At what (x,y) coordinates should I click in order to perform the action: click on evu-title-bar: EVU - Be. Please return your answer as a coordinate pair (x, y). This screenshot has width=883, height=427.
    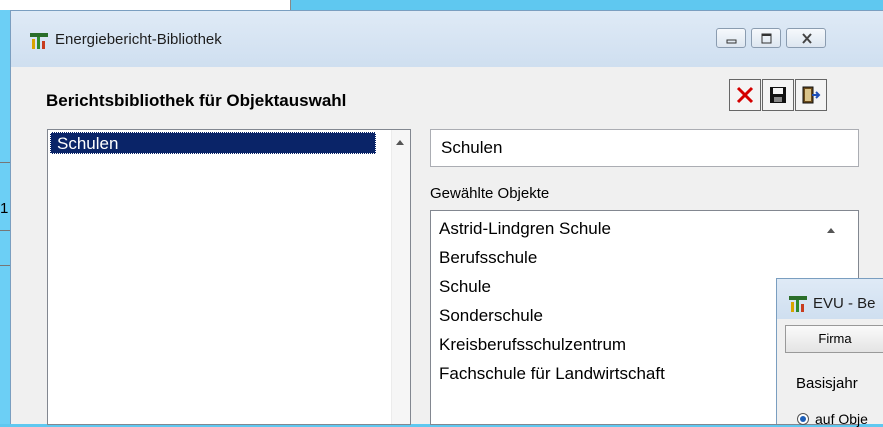
    Looking at the image, I should click on (830, 299).